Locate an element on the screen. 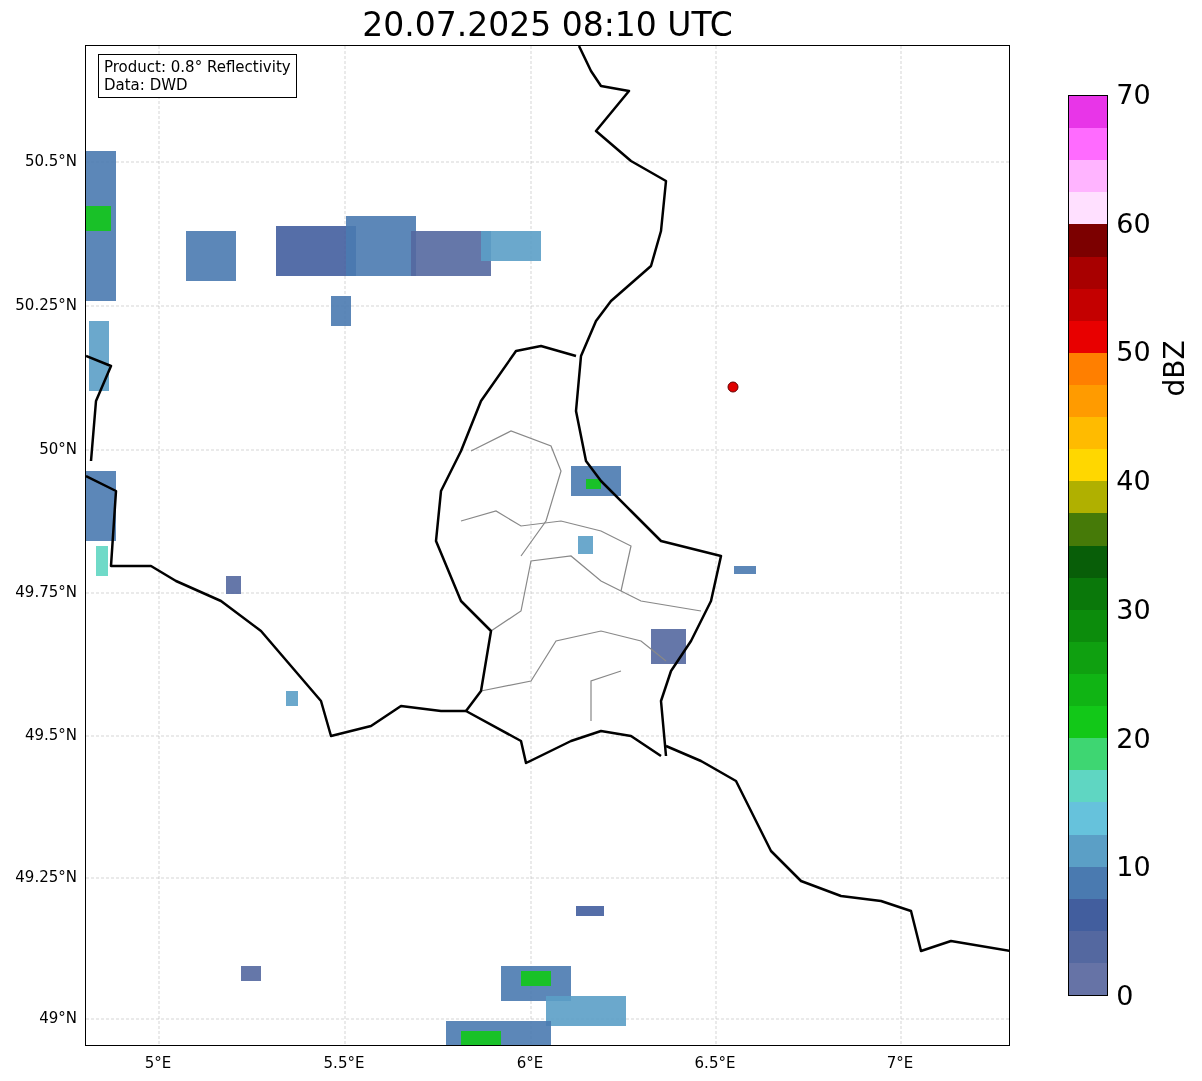  latitude-label: 49°N is located at coordinates (58, 1018).